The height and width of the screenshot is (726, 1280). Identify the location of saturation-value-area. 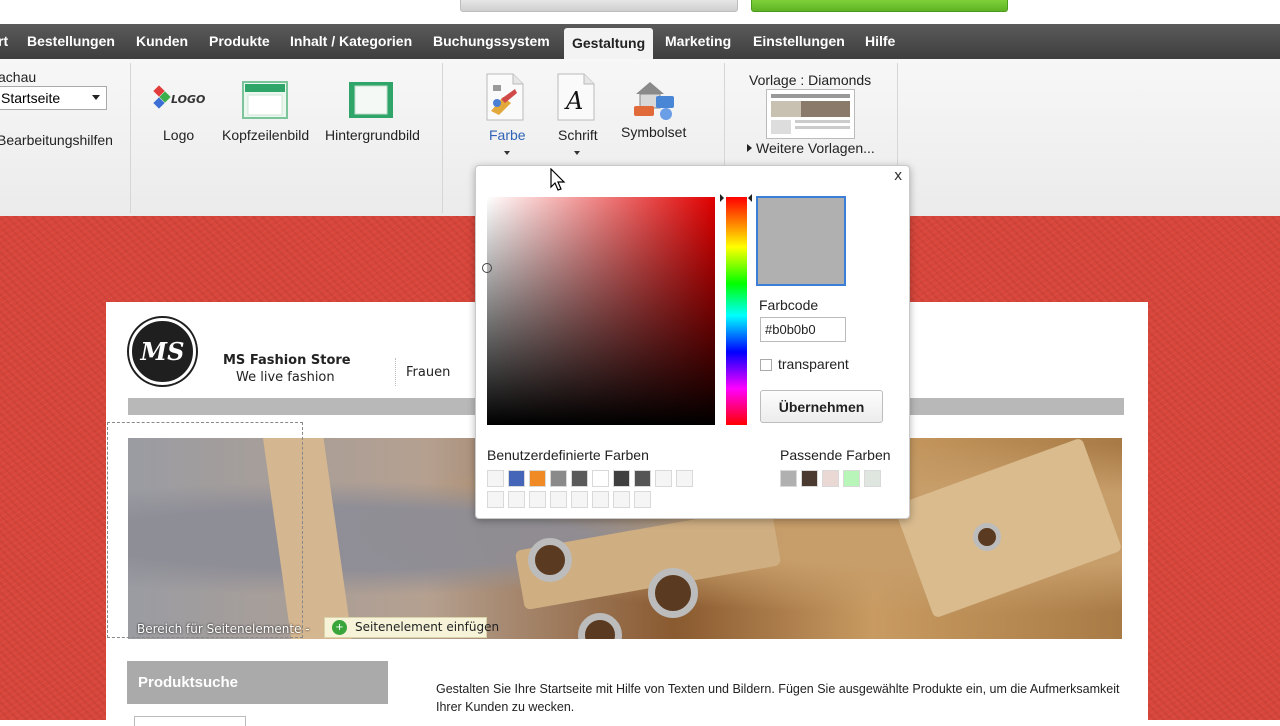
(601, 311).